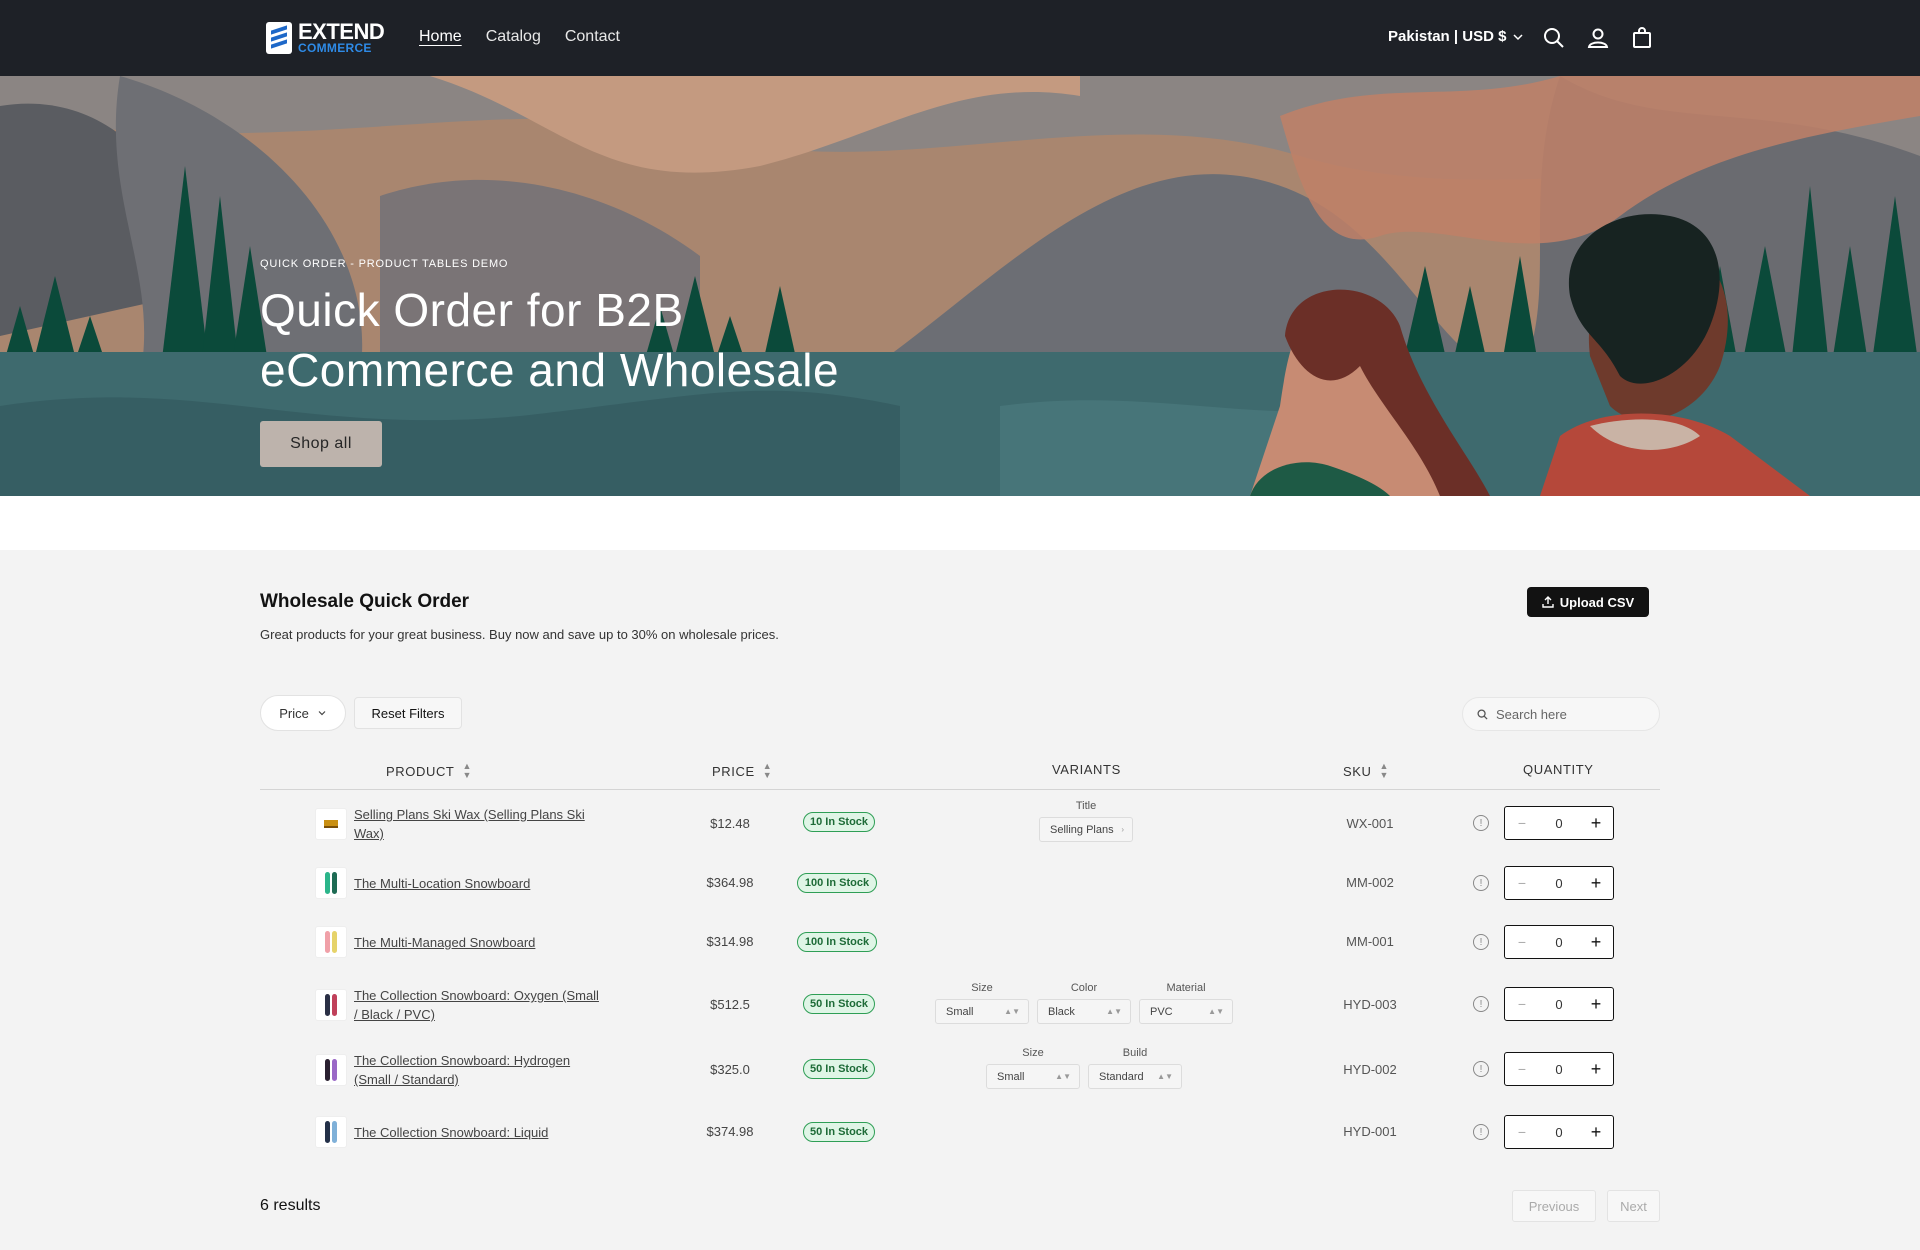  Describe the element at coordinates (1384, 770) in the screenshot. I see `sort-icon: ▲ ▼` at that location.